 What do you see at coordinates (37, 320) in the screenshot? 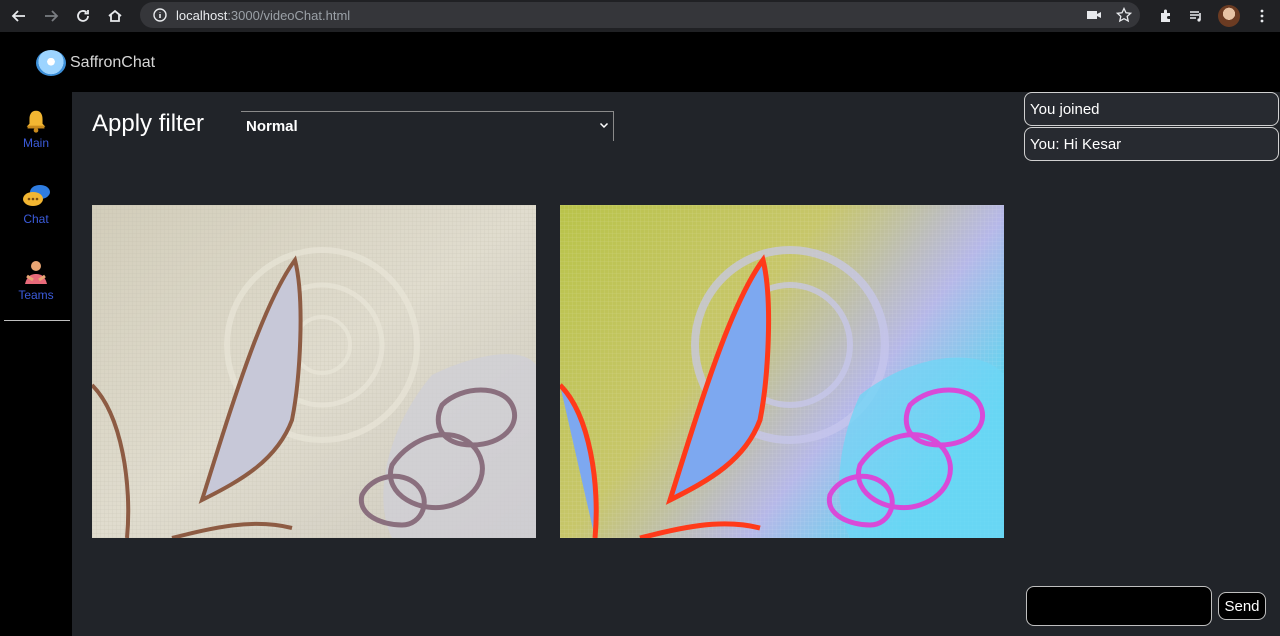
I see `sidebar-divider` at bounding box center [37, 320].